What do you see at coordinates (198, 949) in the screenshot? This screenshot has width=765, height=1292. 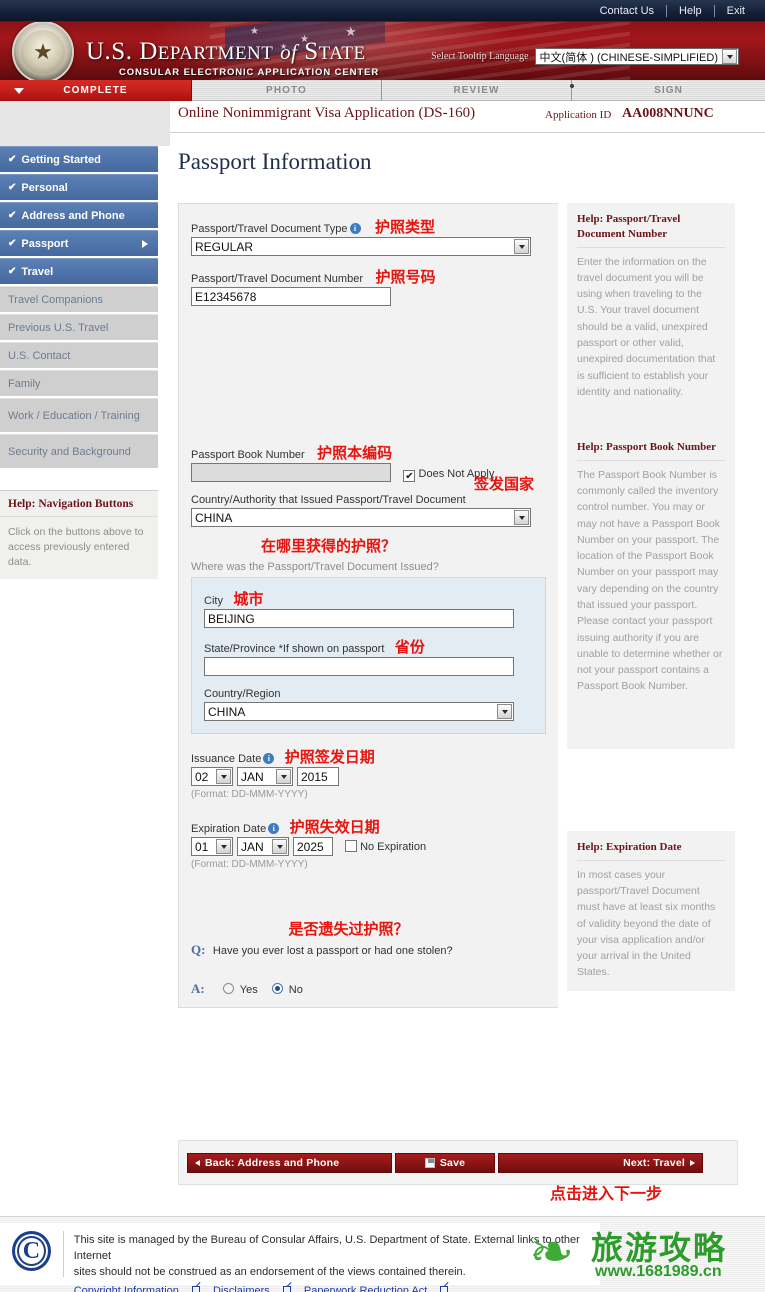 I see `question-marker: Q:` at bounding box center [198, 949].